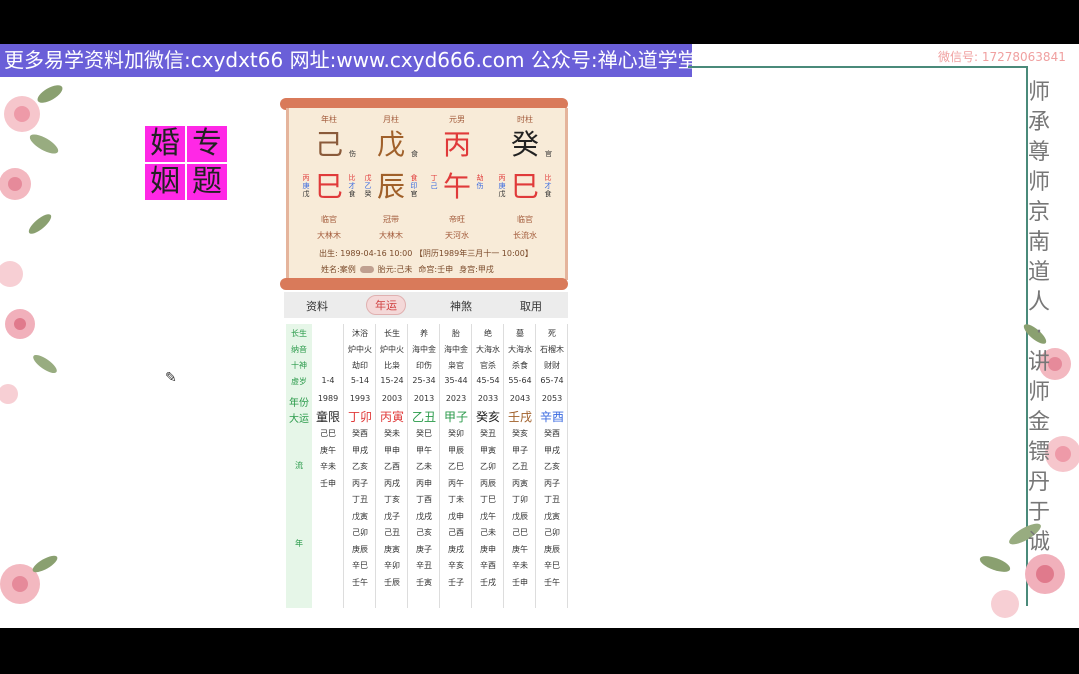  I want to click on table-cell: 沐浴, so click(360, 333).